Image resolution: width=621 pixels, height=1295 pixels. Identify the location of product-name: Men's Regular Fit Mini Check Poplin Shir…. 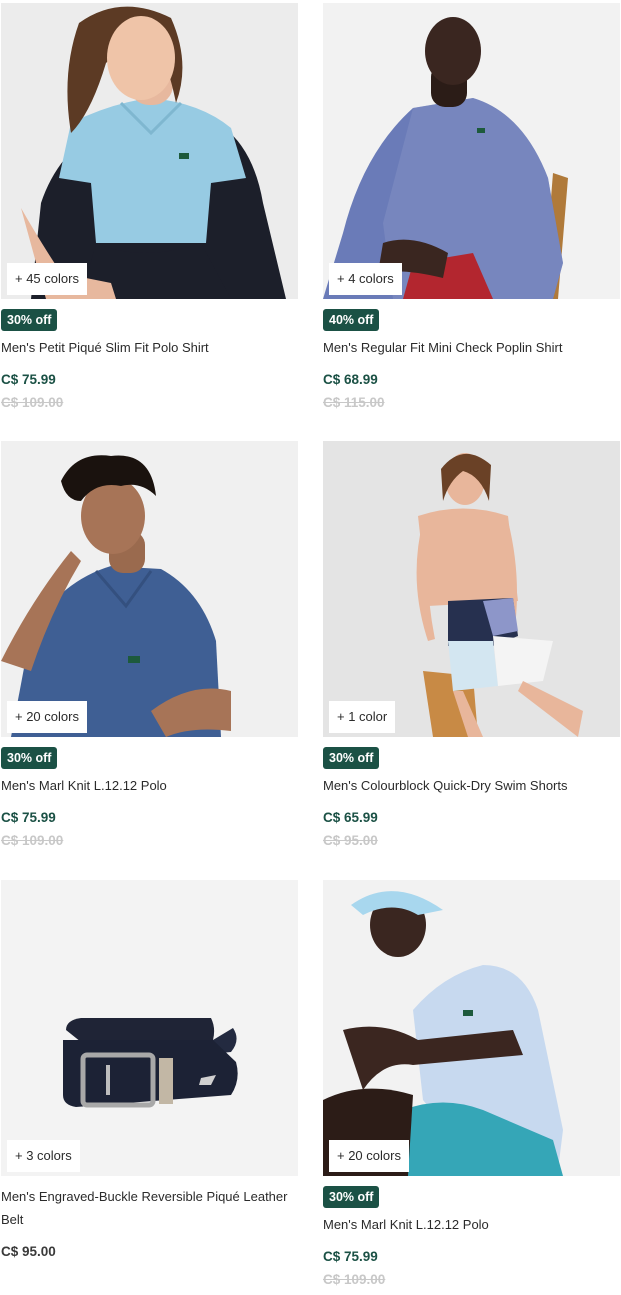
(471, 347).